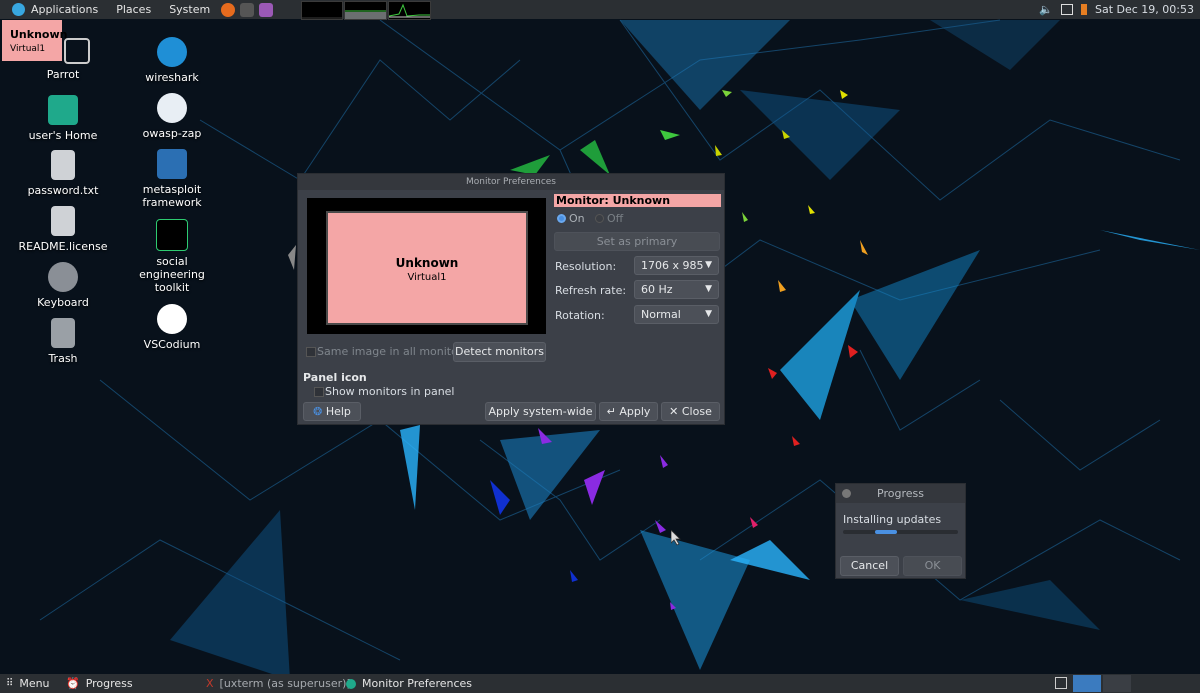 This screenshot has height=693, width=1200. Describe the element at coordinates (635, 411) in the screenshot. I see `apply-label: Apply` at that location.